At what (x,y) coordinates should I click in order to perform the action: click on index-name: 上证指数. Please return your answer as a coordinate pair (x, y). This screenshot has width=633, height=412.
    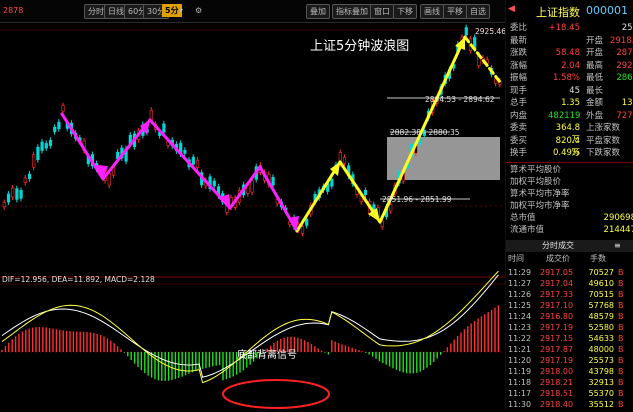
    Looking at the image, I should click on (558, 12).